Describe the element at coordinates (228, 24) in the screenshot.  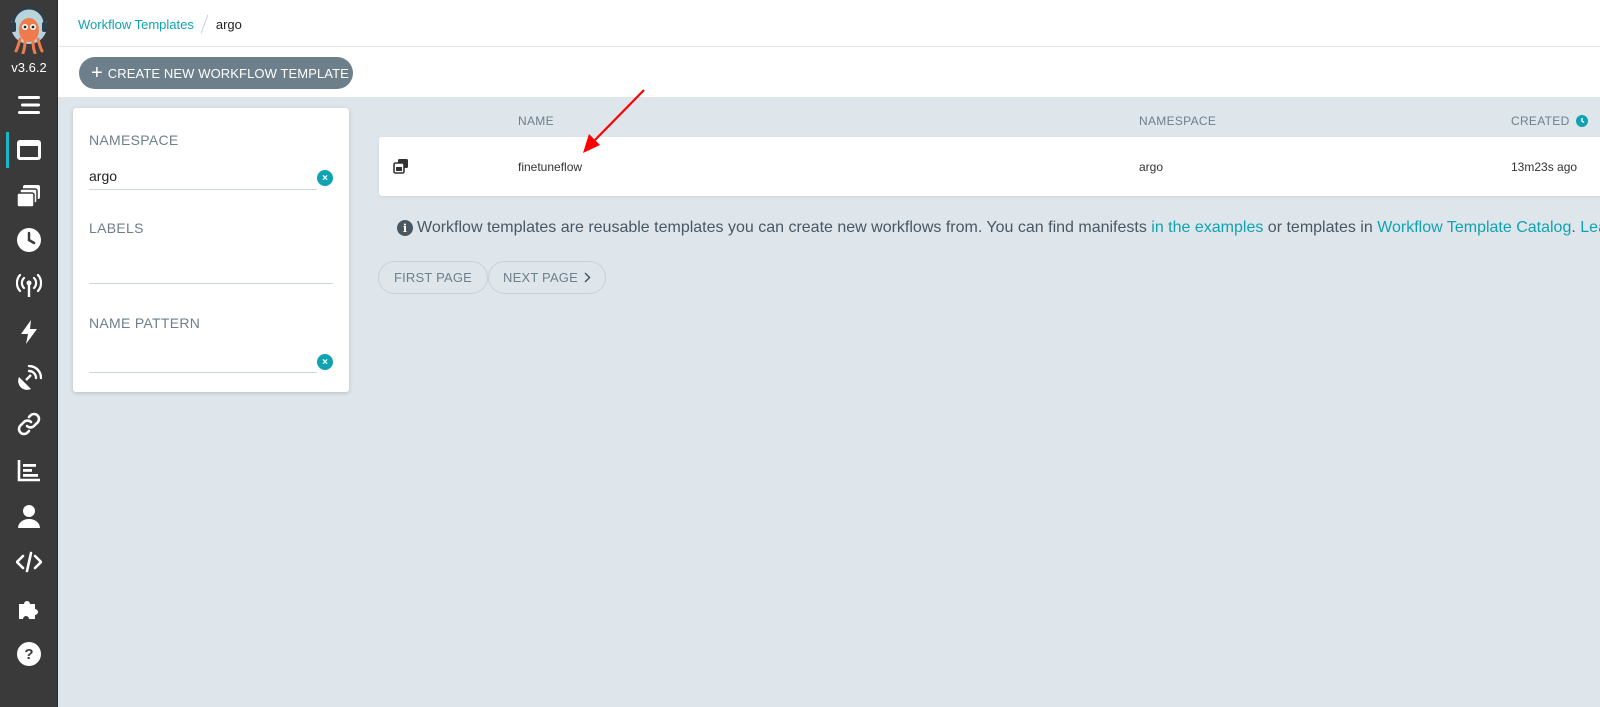
I see `breadcrumb-current: argo` at that location.